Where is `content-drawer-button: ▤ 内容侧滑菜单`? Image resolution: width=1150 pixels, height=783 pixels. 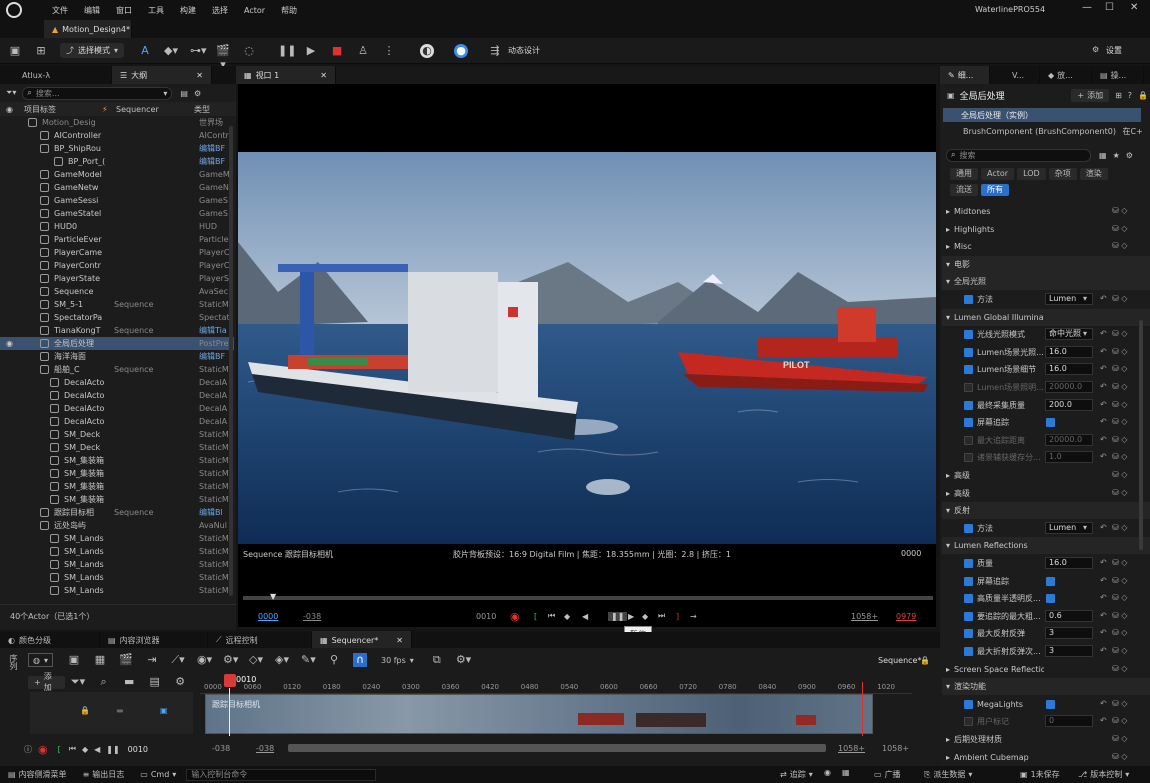
content-drawer-button: ▤ 内容侧滑菜单 is located at coordinates (37, 774).